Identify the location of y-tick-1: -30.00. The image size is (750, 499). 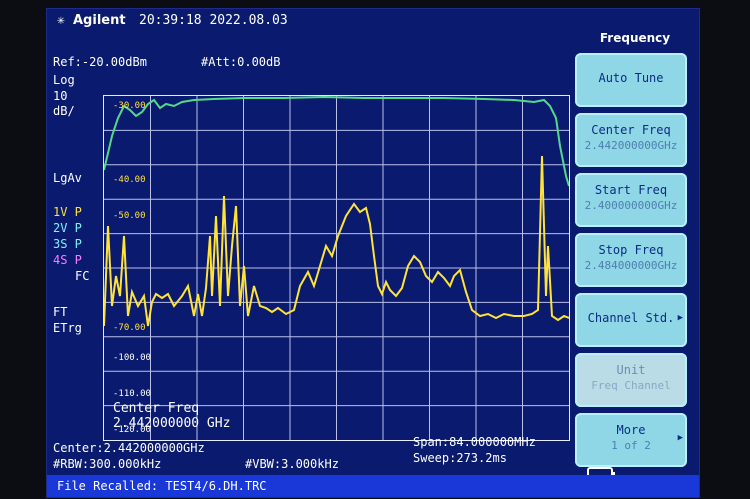
(129, 106).